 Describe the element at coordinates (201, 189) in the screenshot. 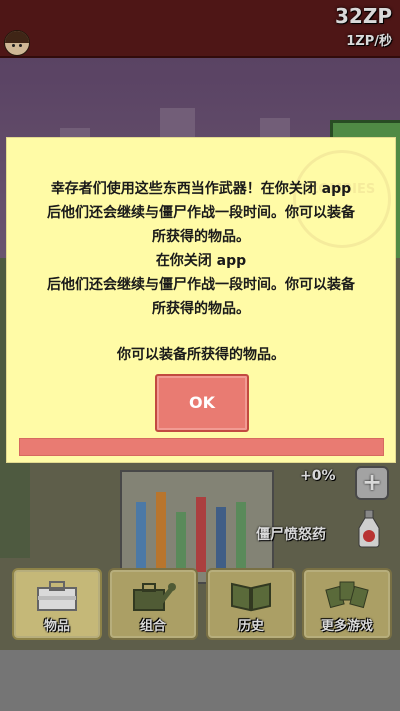

I see `dialog-line: 幸存者们使用这些东西当作武器！在你关闭 app` at that location.